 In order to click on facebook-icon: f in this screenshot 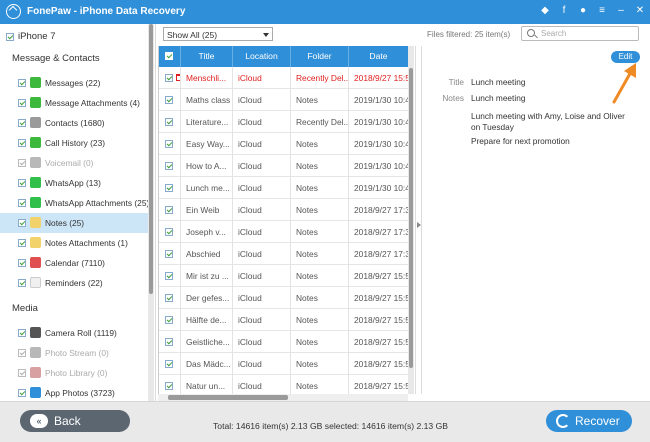, I will do `click(564, 11)`.